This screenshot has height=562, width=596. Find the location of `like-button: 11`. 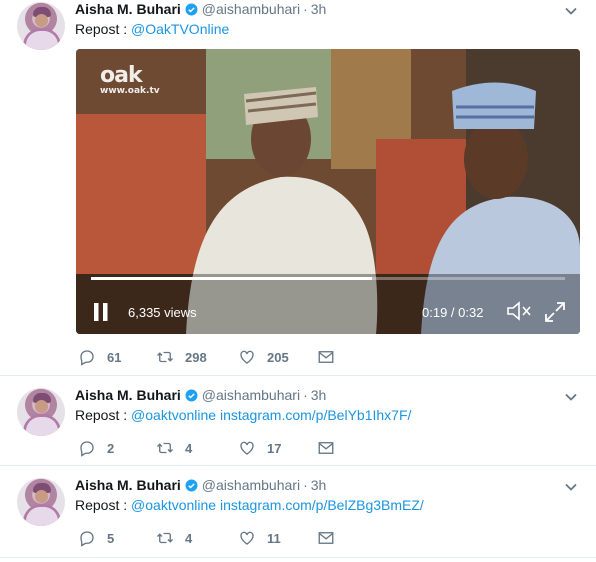

like-button: 11 is located at coordinates (277, 538).